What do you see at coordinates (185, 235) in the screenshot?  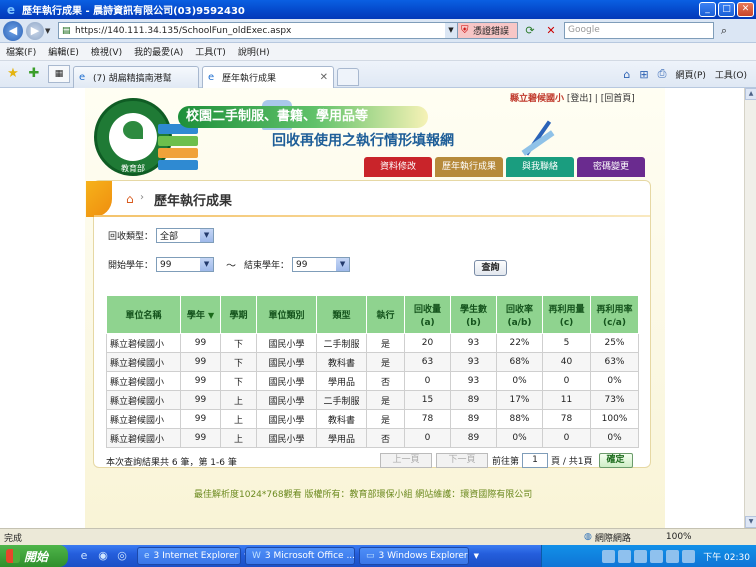 I see `category-select: 全部 ▼` at bounding box center [185, 235].